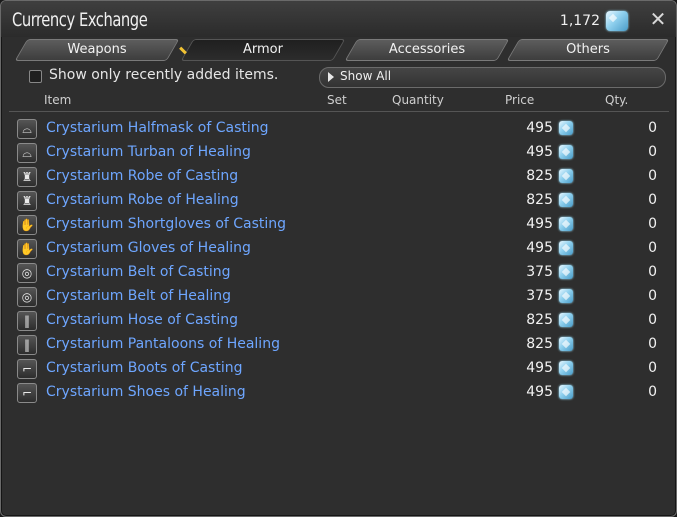 The height and width of the screenshot is (517, 677). I want to click on item-name: Crystarium Belt of Casting, so click(138, 272).